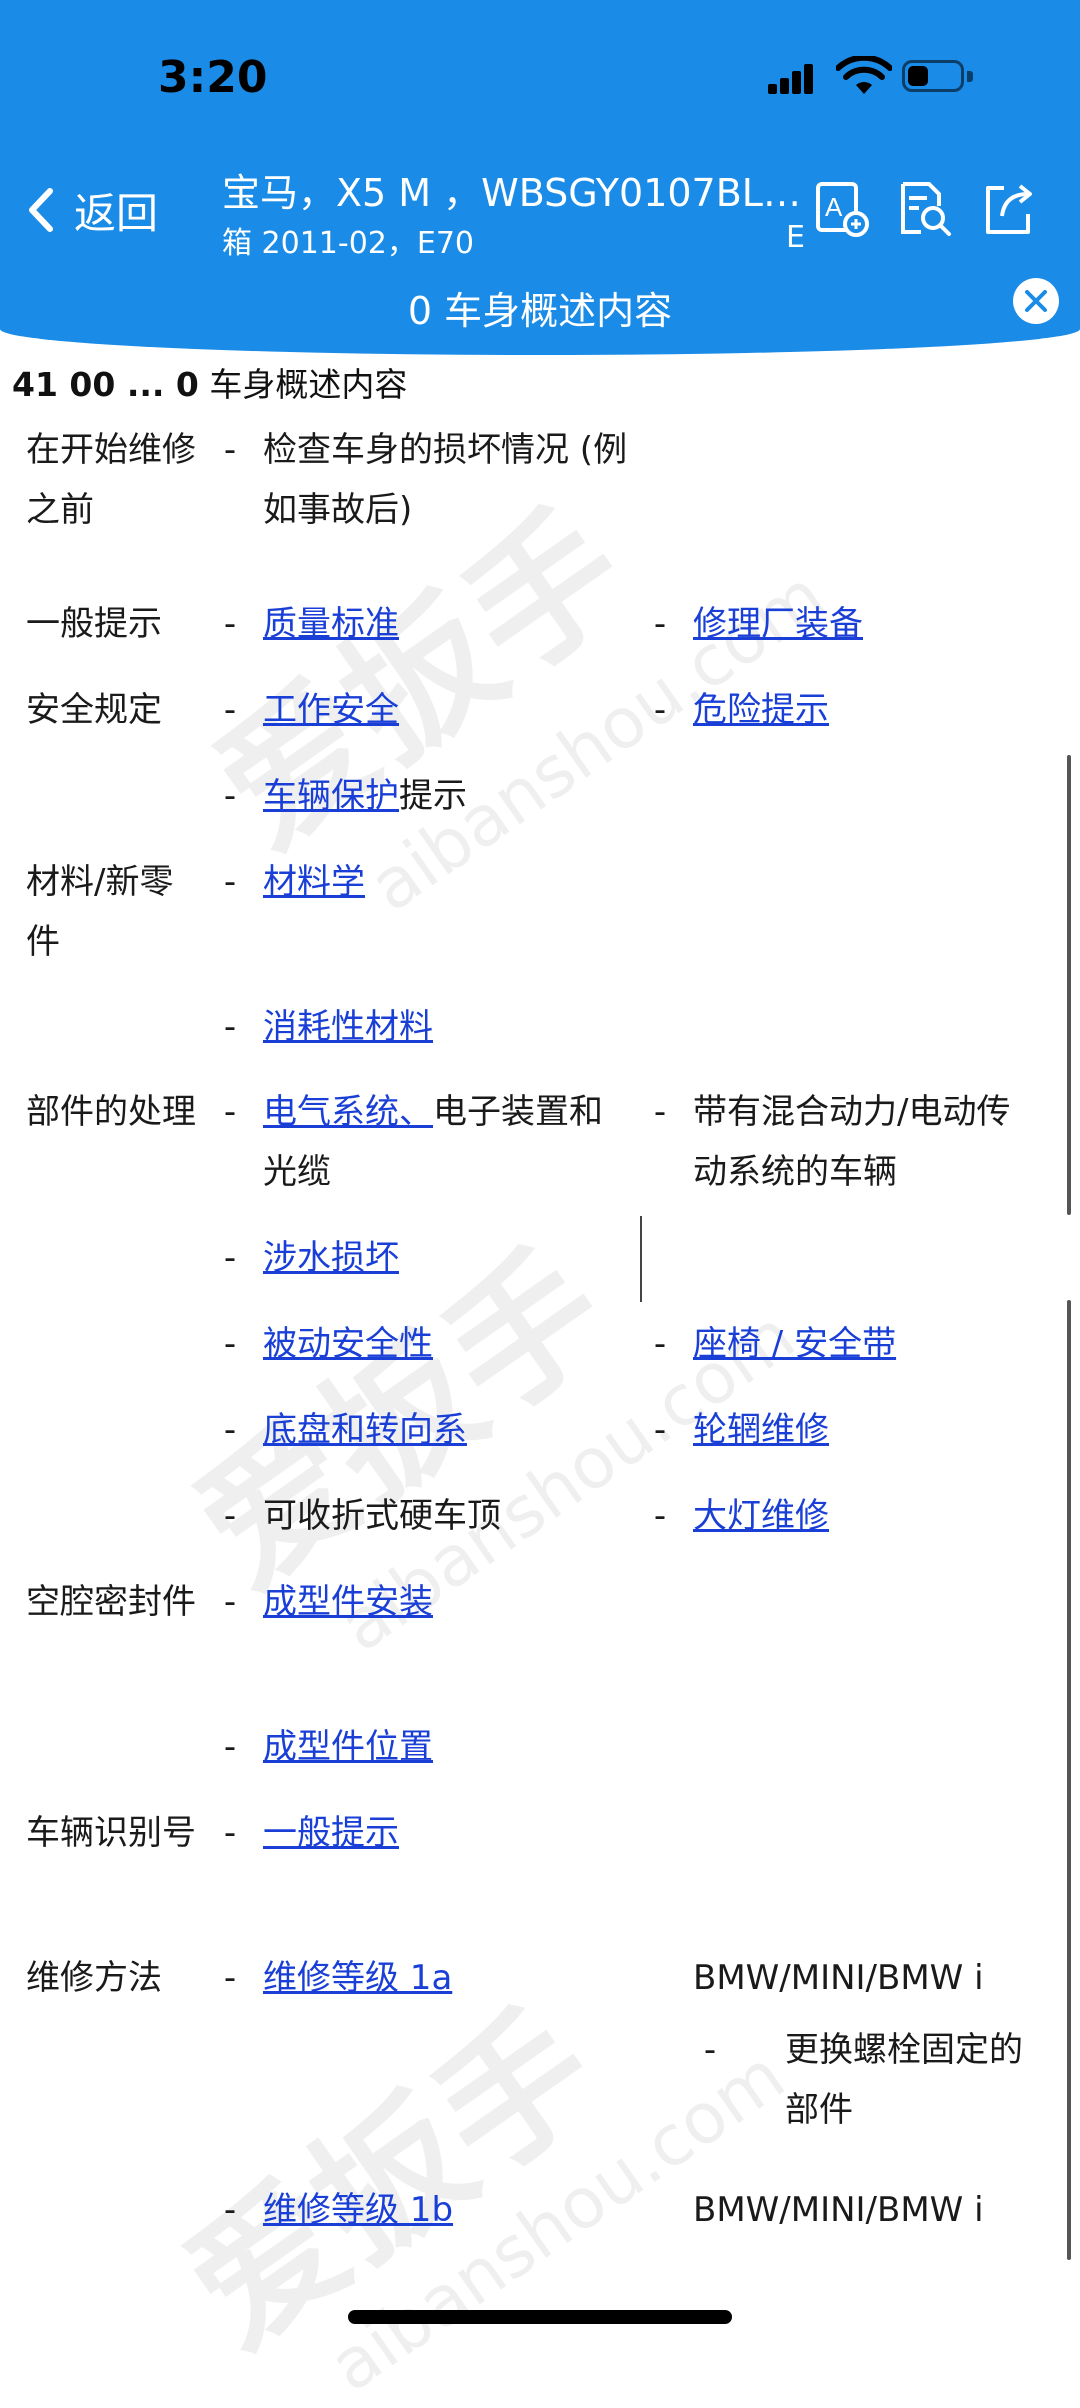  Describe the element at coordinates (433, 796) in the screenshot. I see `list-item-suffix: 提示` at that location.